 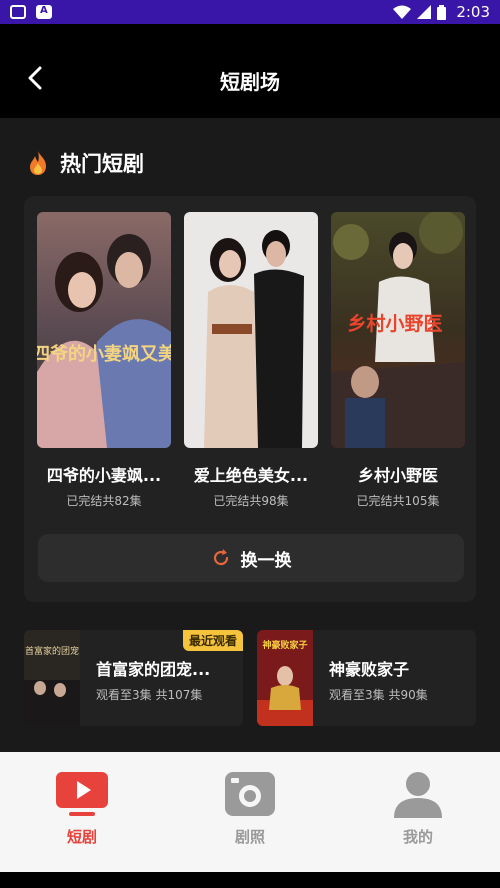 What do you see at coordinates (251, 501) in the screenshot?
I see `drama-episodes: 已完结共98集` at bounding box center [251, 501].